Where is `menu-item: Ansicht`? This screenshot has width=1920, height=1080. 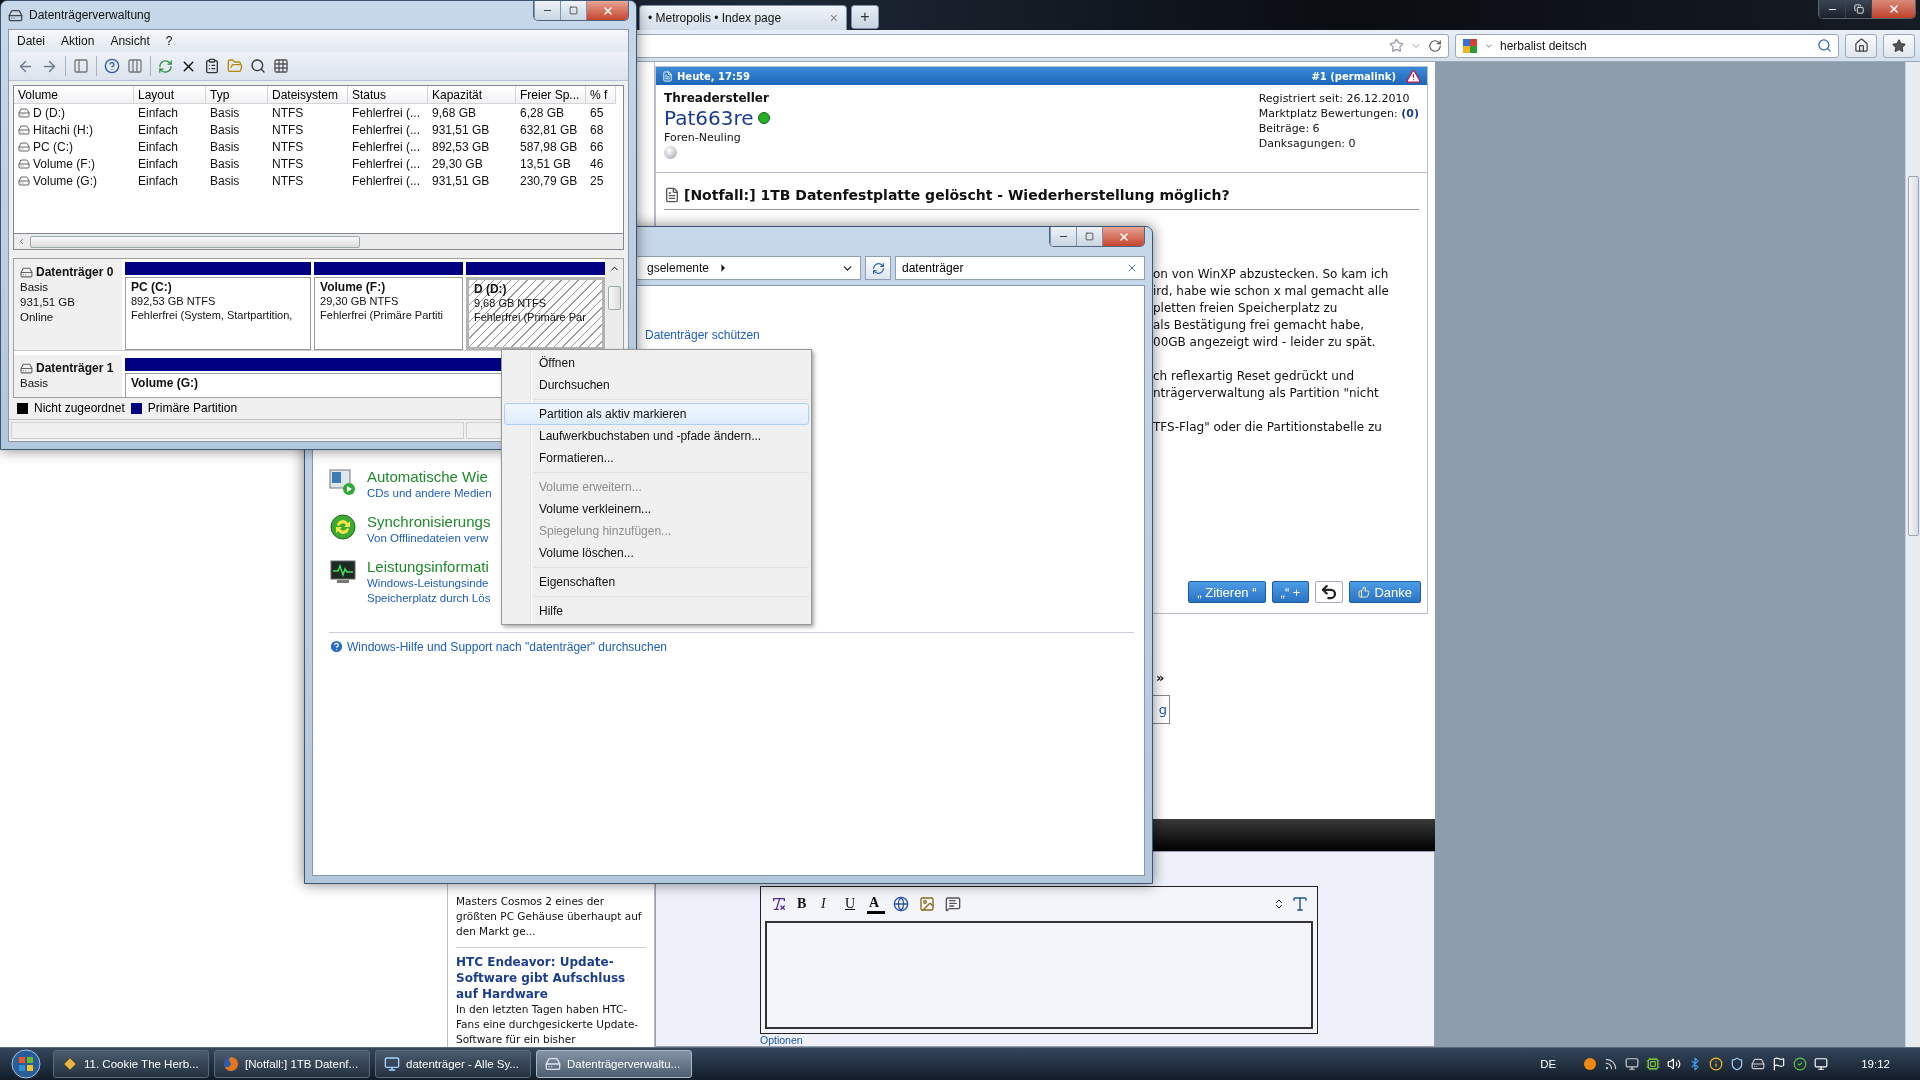 menu-item: Ansicht is located at coordinates (130, 40).